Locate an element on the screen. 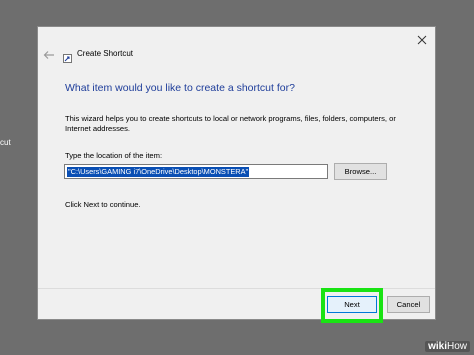  continue-hint: Click Next to continue. is located at coordinates (103, 204).